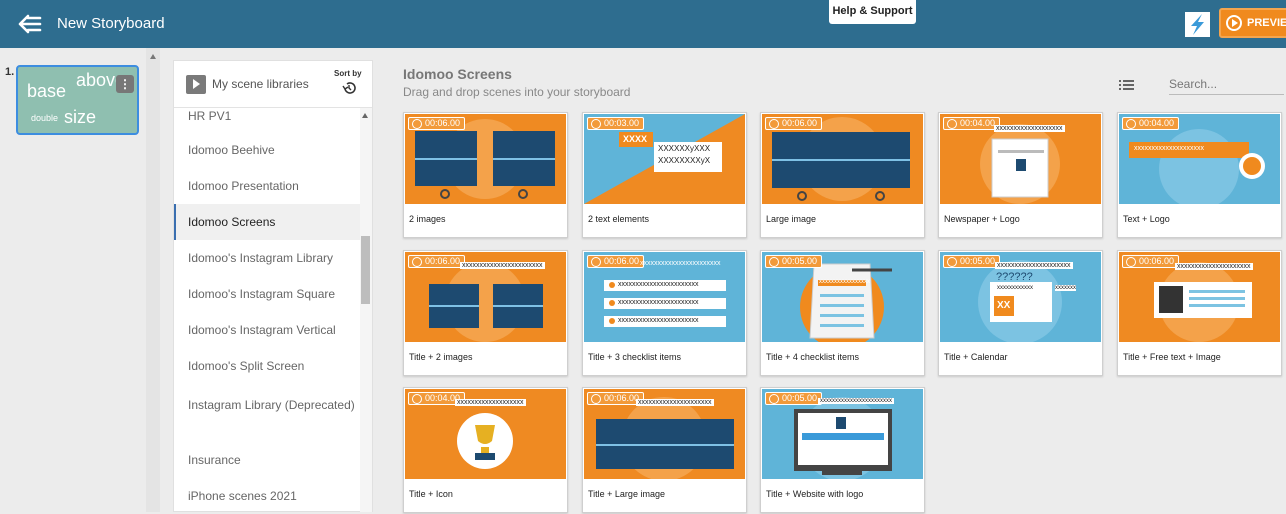 The image size is (1286, 514). I want to click on storyboard-scrollbar, so click(153, 280).